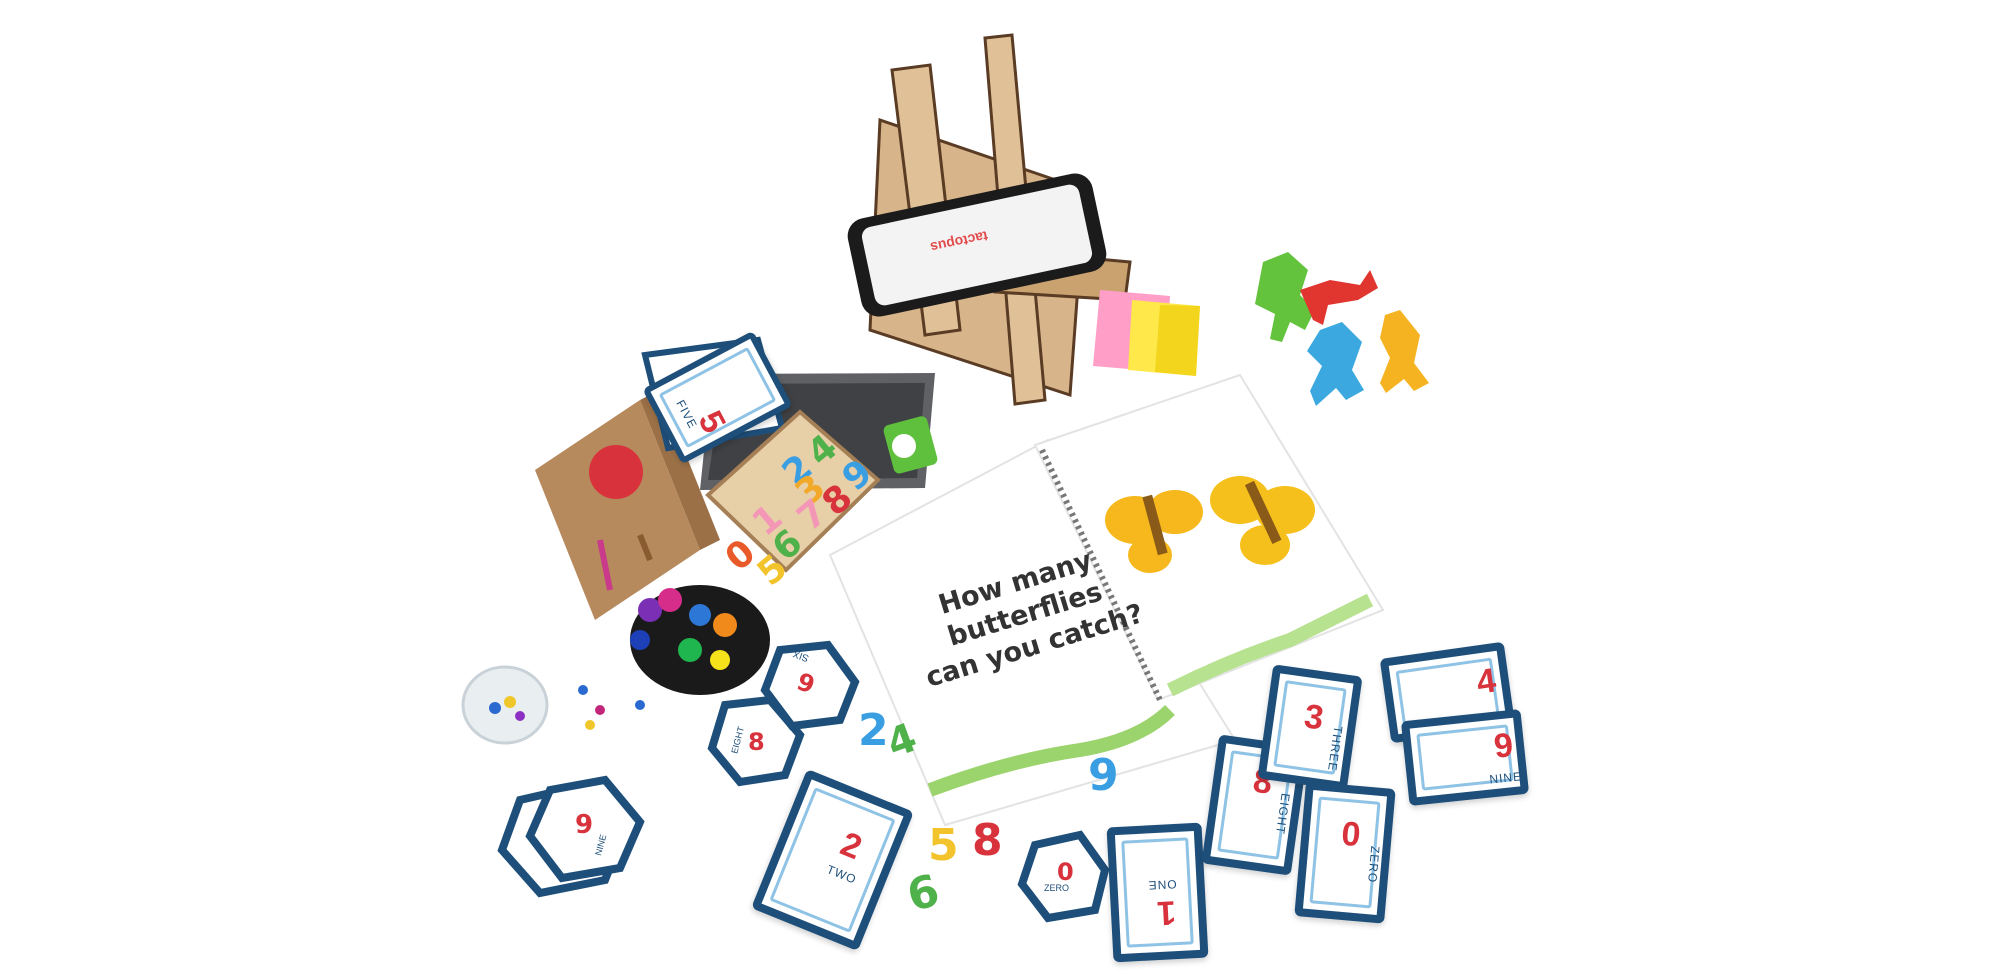  What do you see at coordinates (584, 825) in the screenshot?
I see `hex-card-number: 9` at bounding box center [584, 825].